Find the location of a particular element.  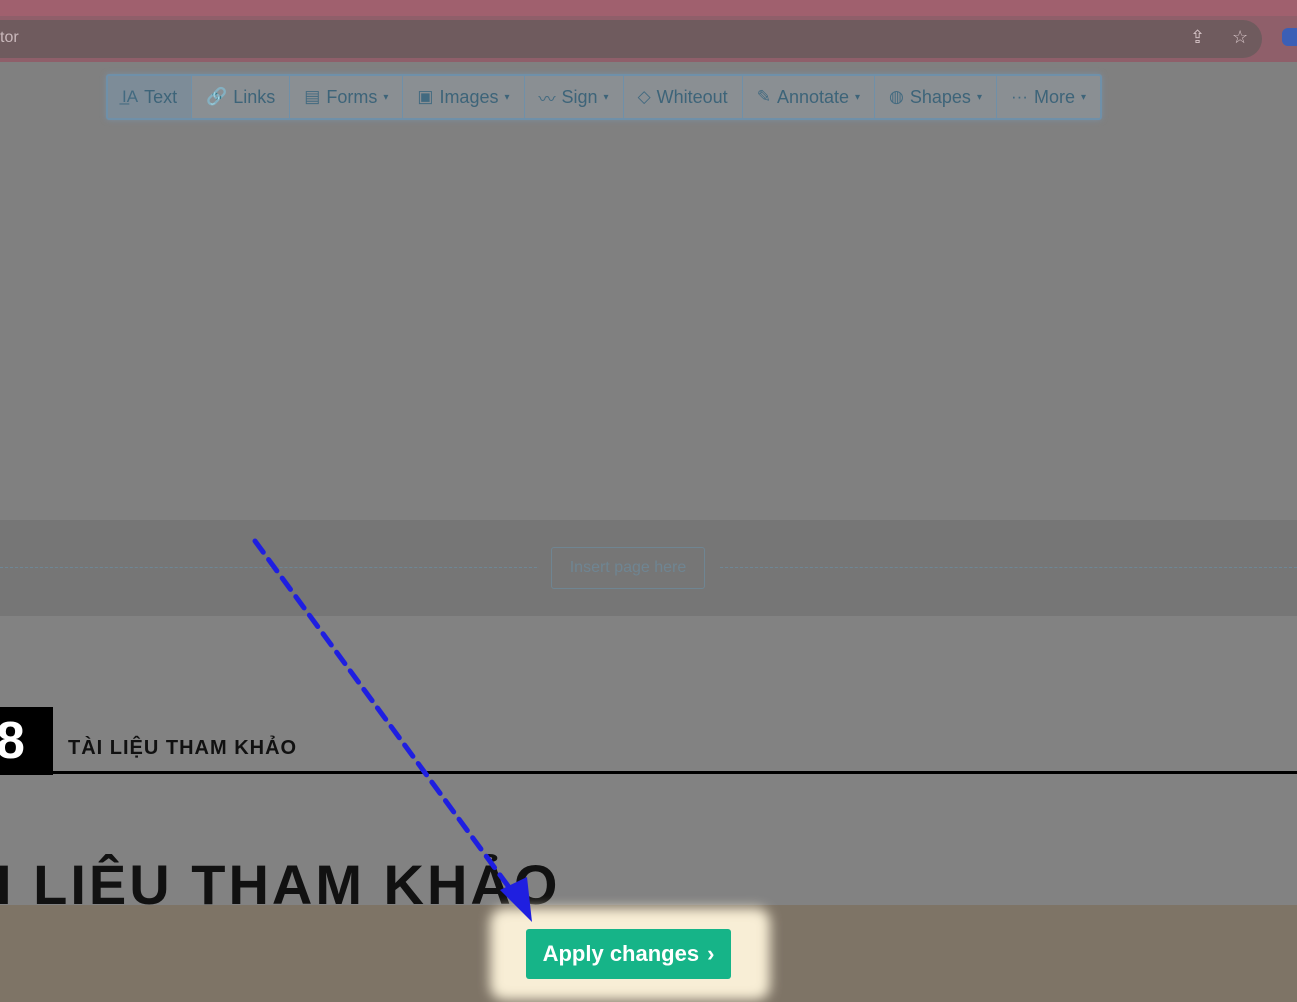

toolbar-shapes-label: Shapes is located at coordinates (940, 96).